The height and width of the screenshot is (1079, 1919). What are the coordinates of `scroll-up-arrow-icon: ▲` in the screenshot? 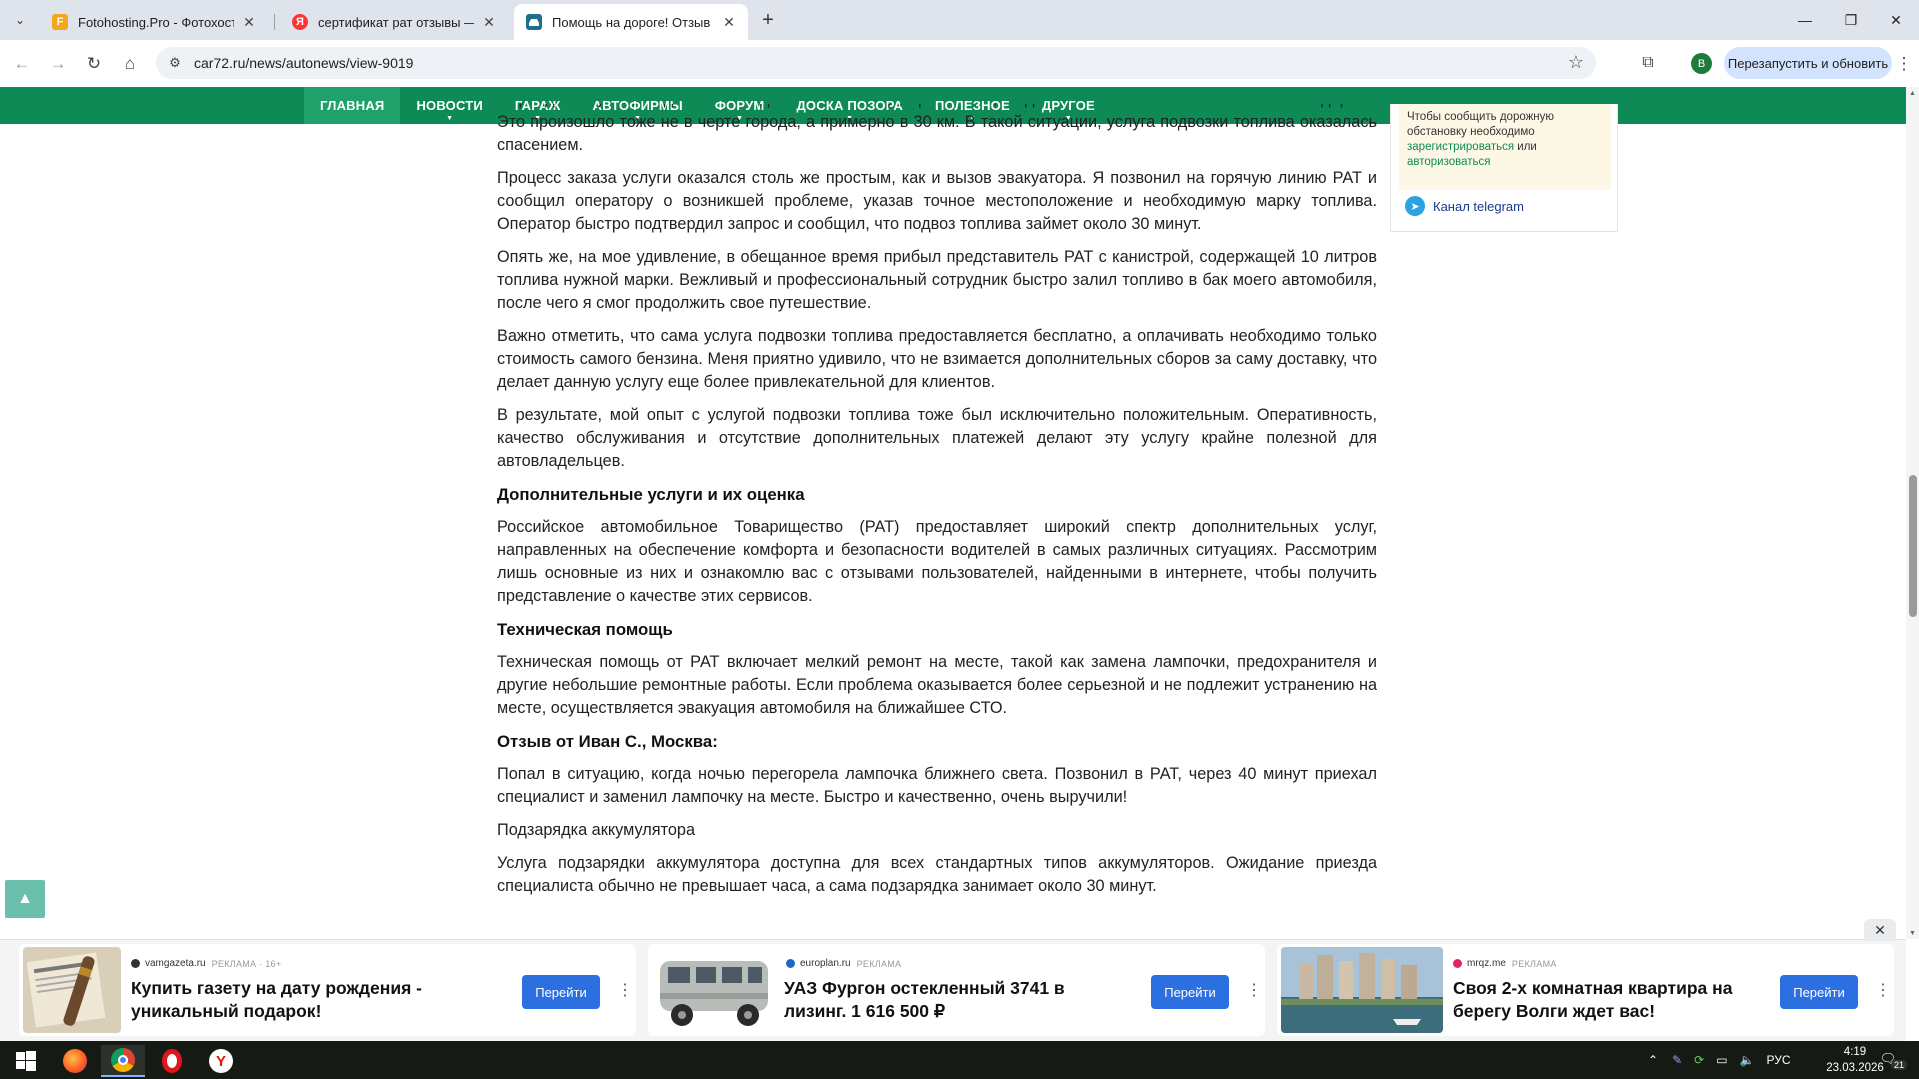 It's located at (1912, 93).